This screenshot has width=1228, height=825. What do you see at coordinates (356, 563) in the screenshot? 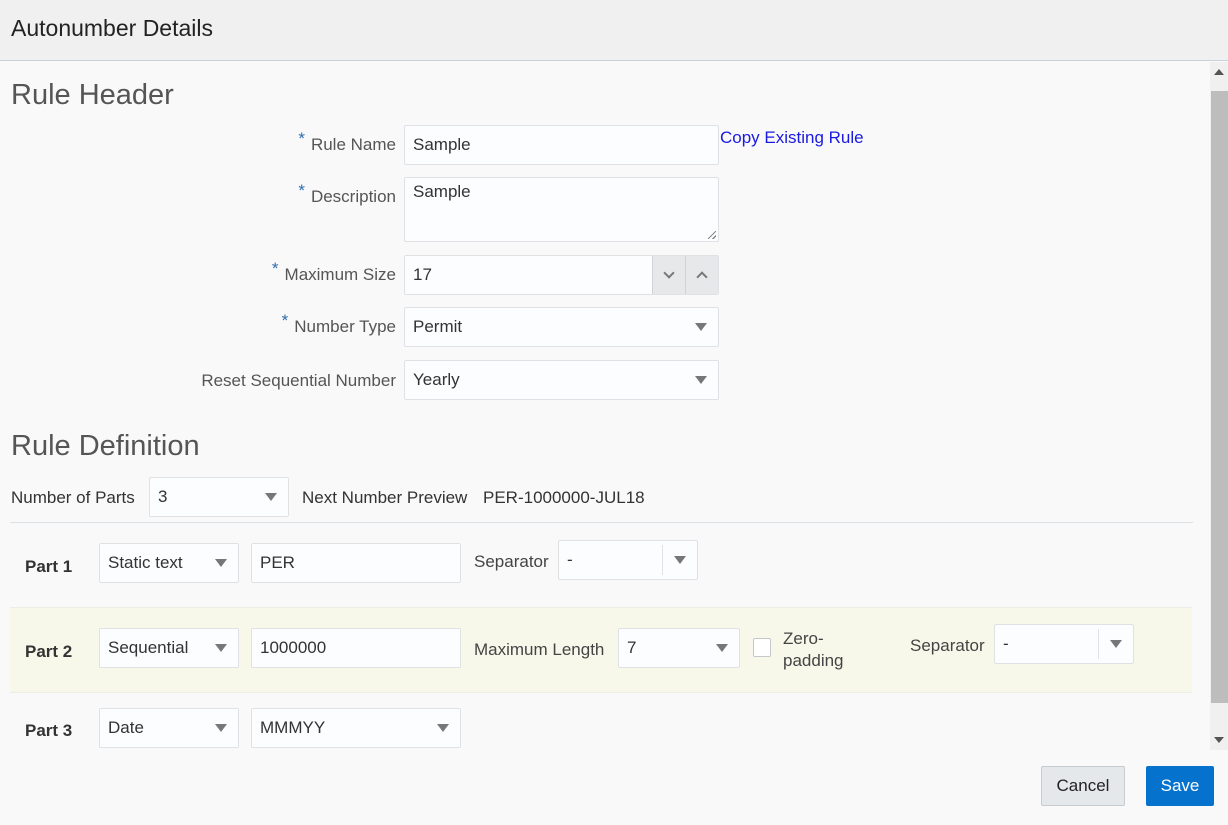
I see `static-text-input: PER` at bounding box center [356, 563].